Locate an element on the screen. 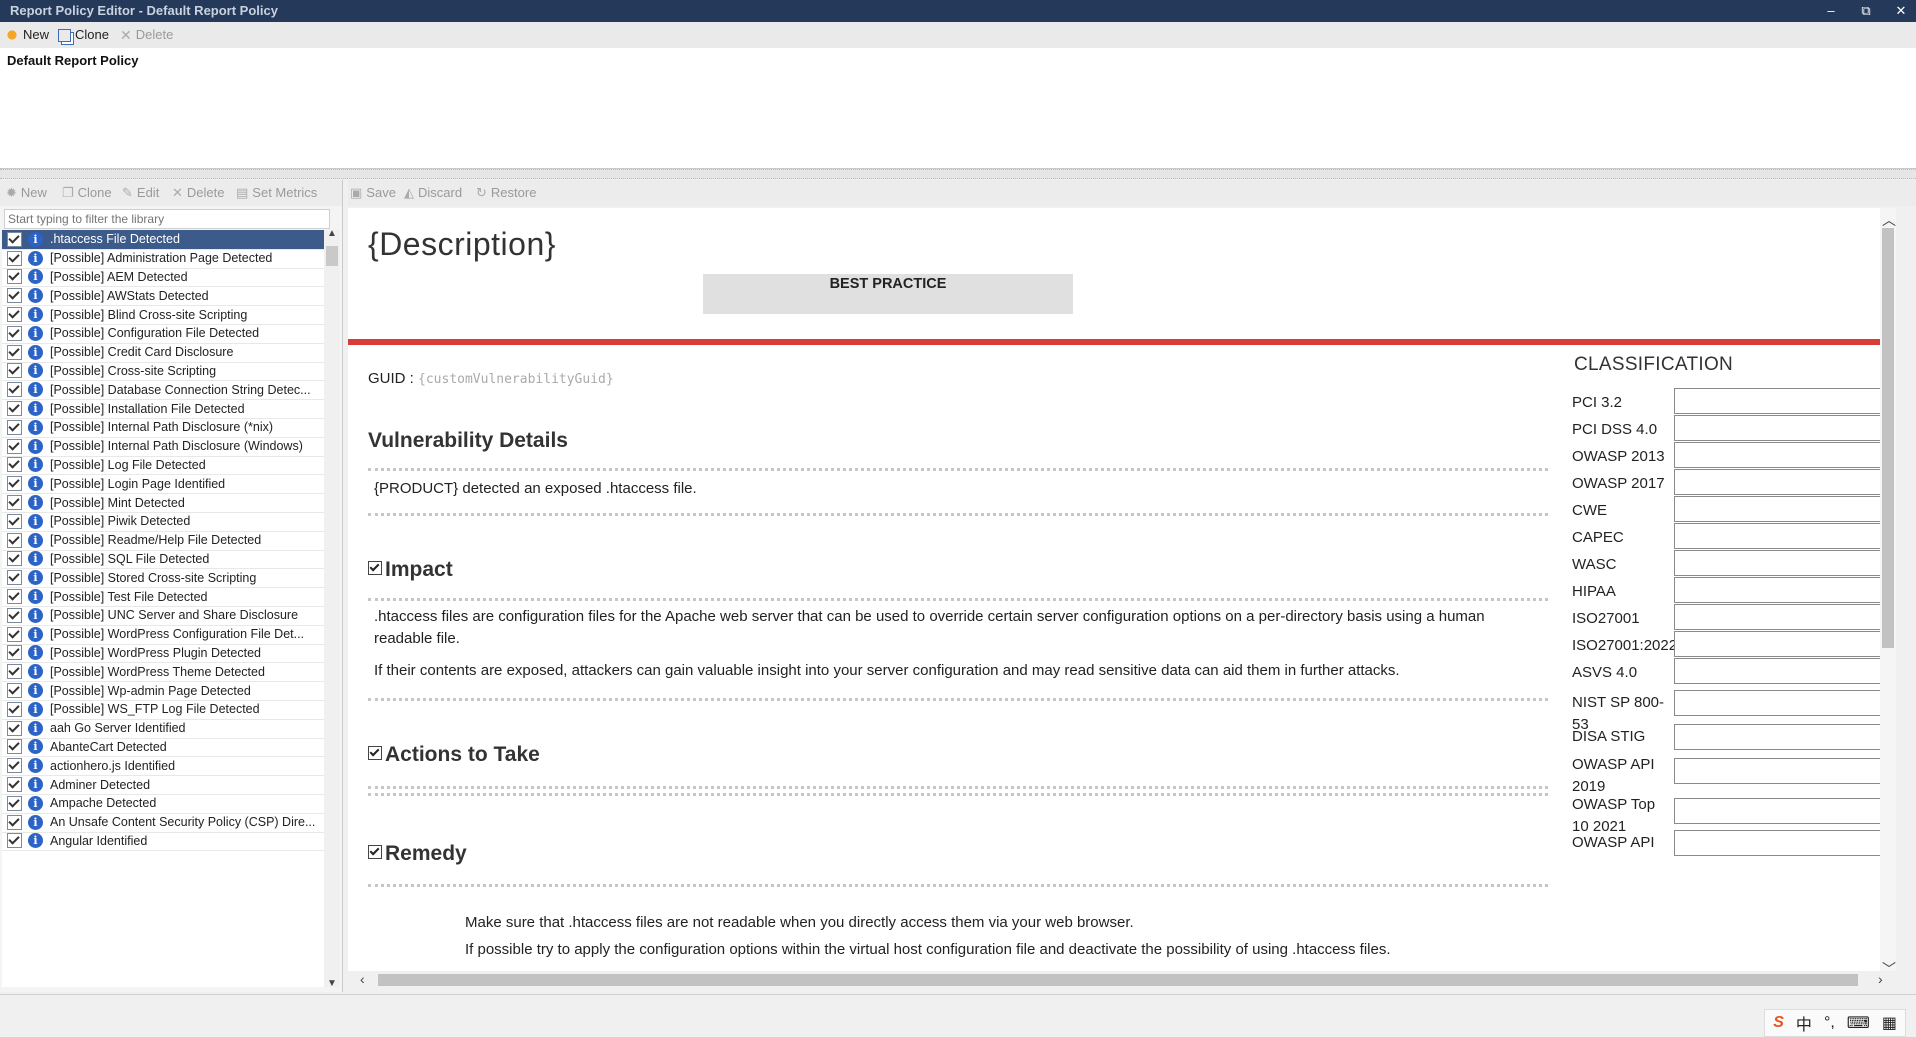 Image resolution: width=1916 pixels, height=1037 pixels. library-scroll-thumb is located at coordinates (332, 256).